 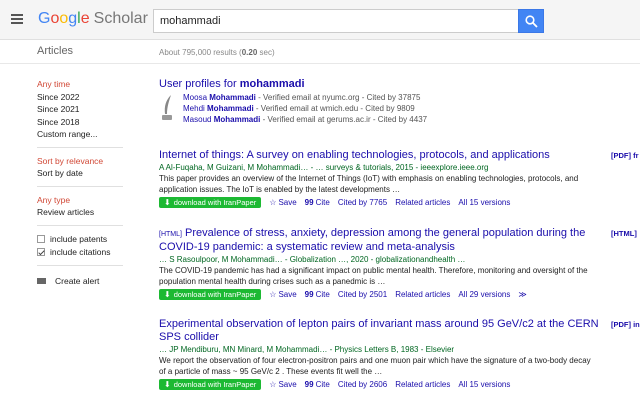 I want to click on create-alert-button: Create alert, so click(x=82, y=281).